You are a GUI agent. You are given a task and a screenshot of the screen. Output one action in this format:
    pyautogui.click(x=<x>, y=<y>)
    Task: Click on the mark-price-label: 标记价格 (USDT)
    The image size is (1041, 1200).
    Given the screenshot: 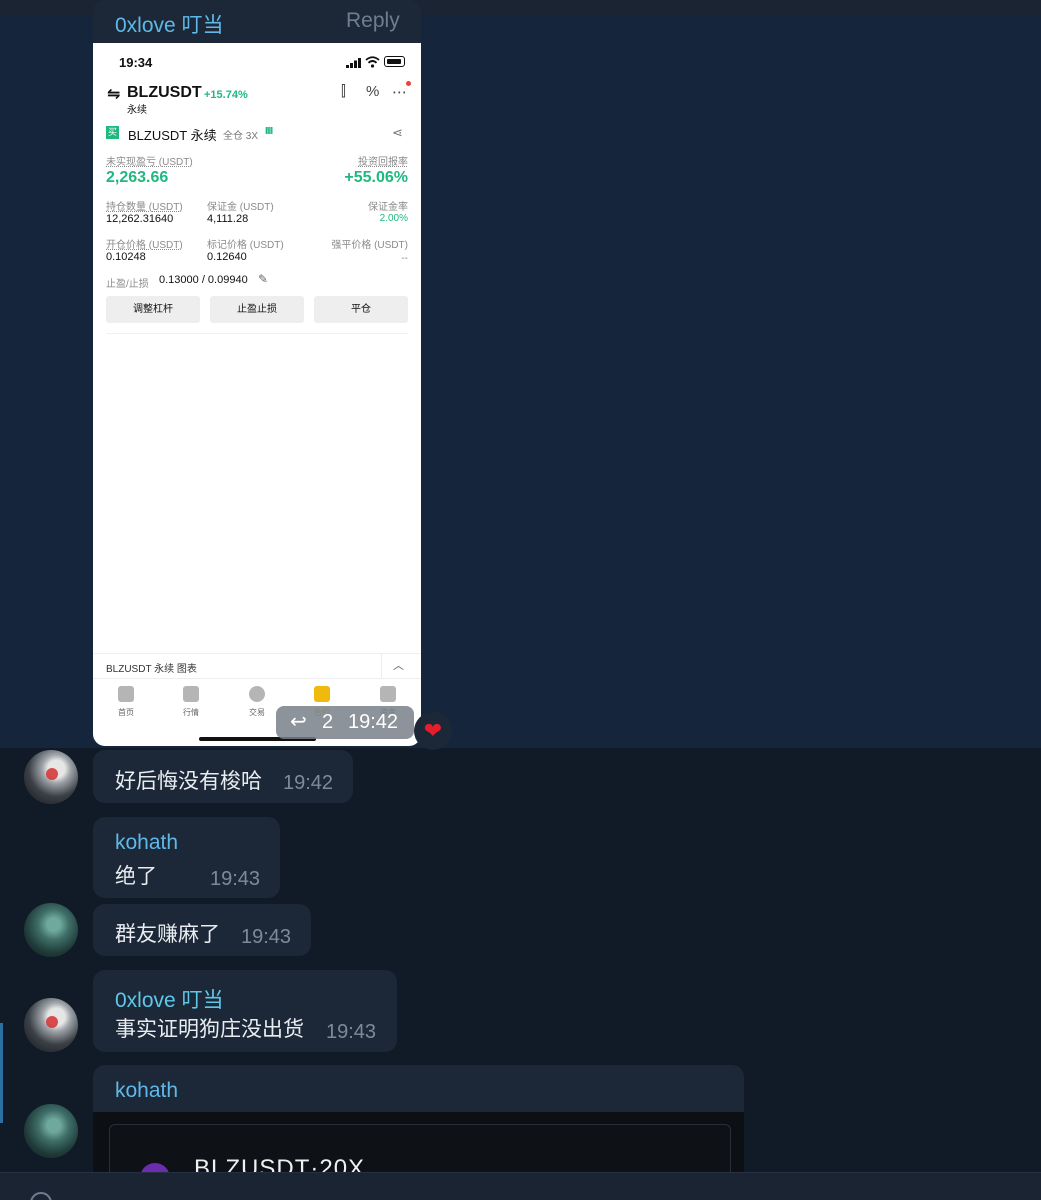 What is the action you would take?
    pyautogui.click(x=245, y=245)
    